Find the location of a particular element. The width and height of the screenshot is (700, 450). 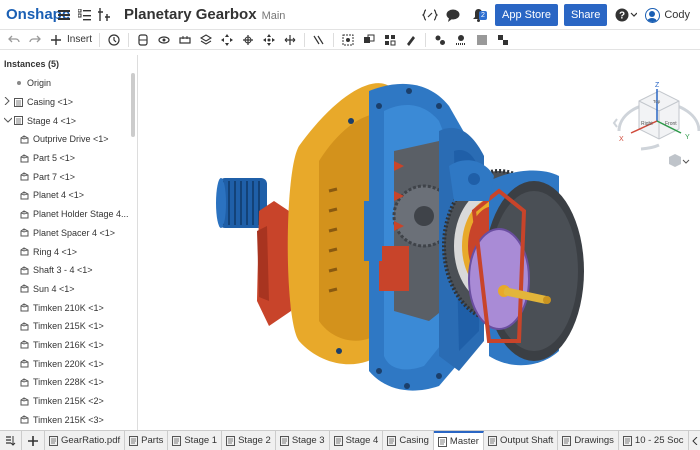

tab-stage-2: Stage 2 is located at coordinates (249, 440).